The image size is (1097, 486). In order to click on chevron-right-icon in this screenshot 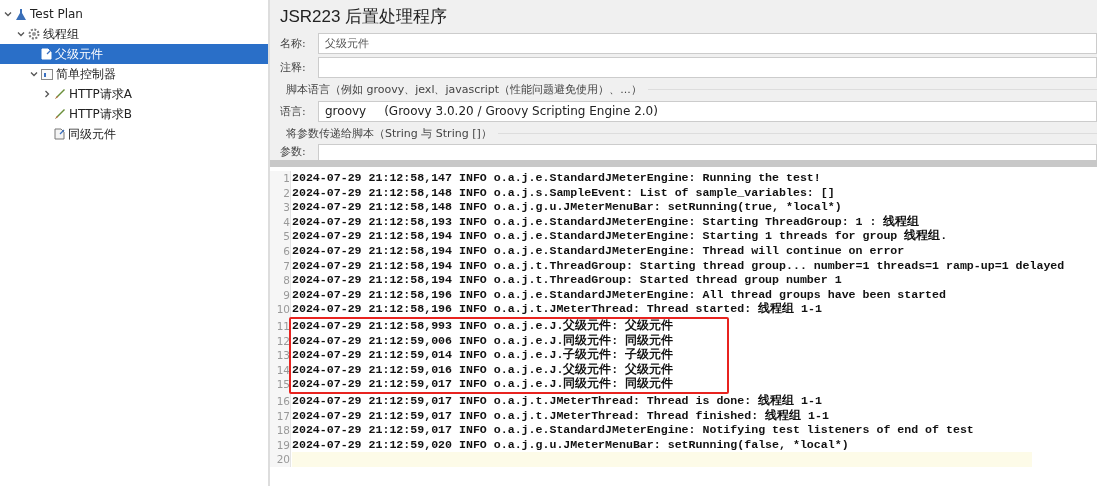, I will do `click(47, 94)`.